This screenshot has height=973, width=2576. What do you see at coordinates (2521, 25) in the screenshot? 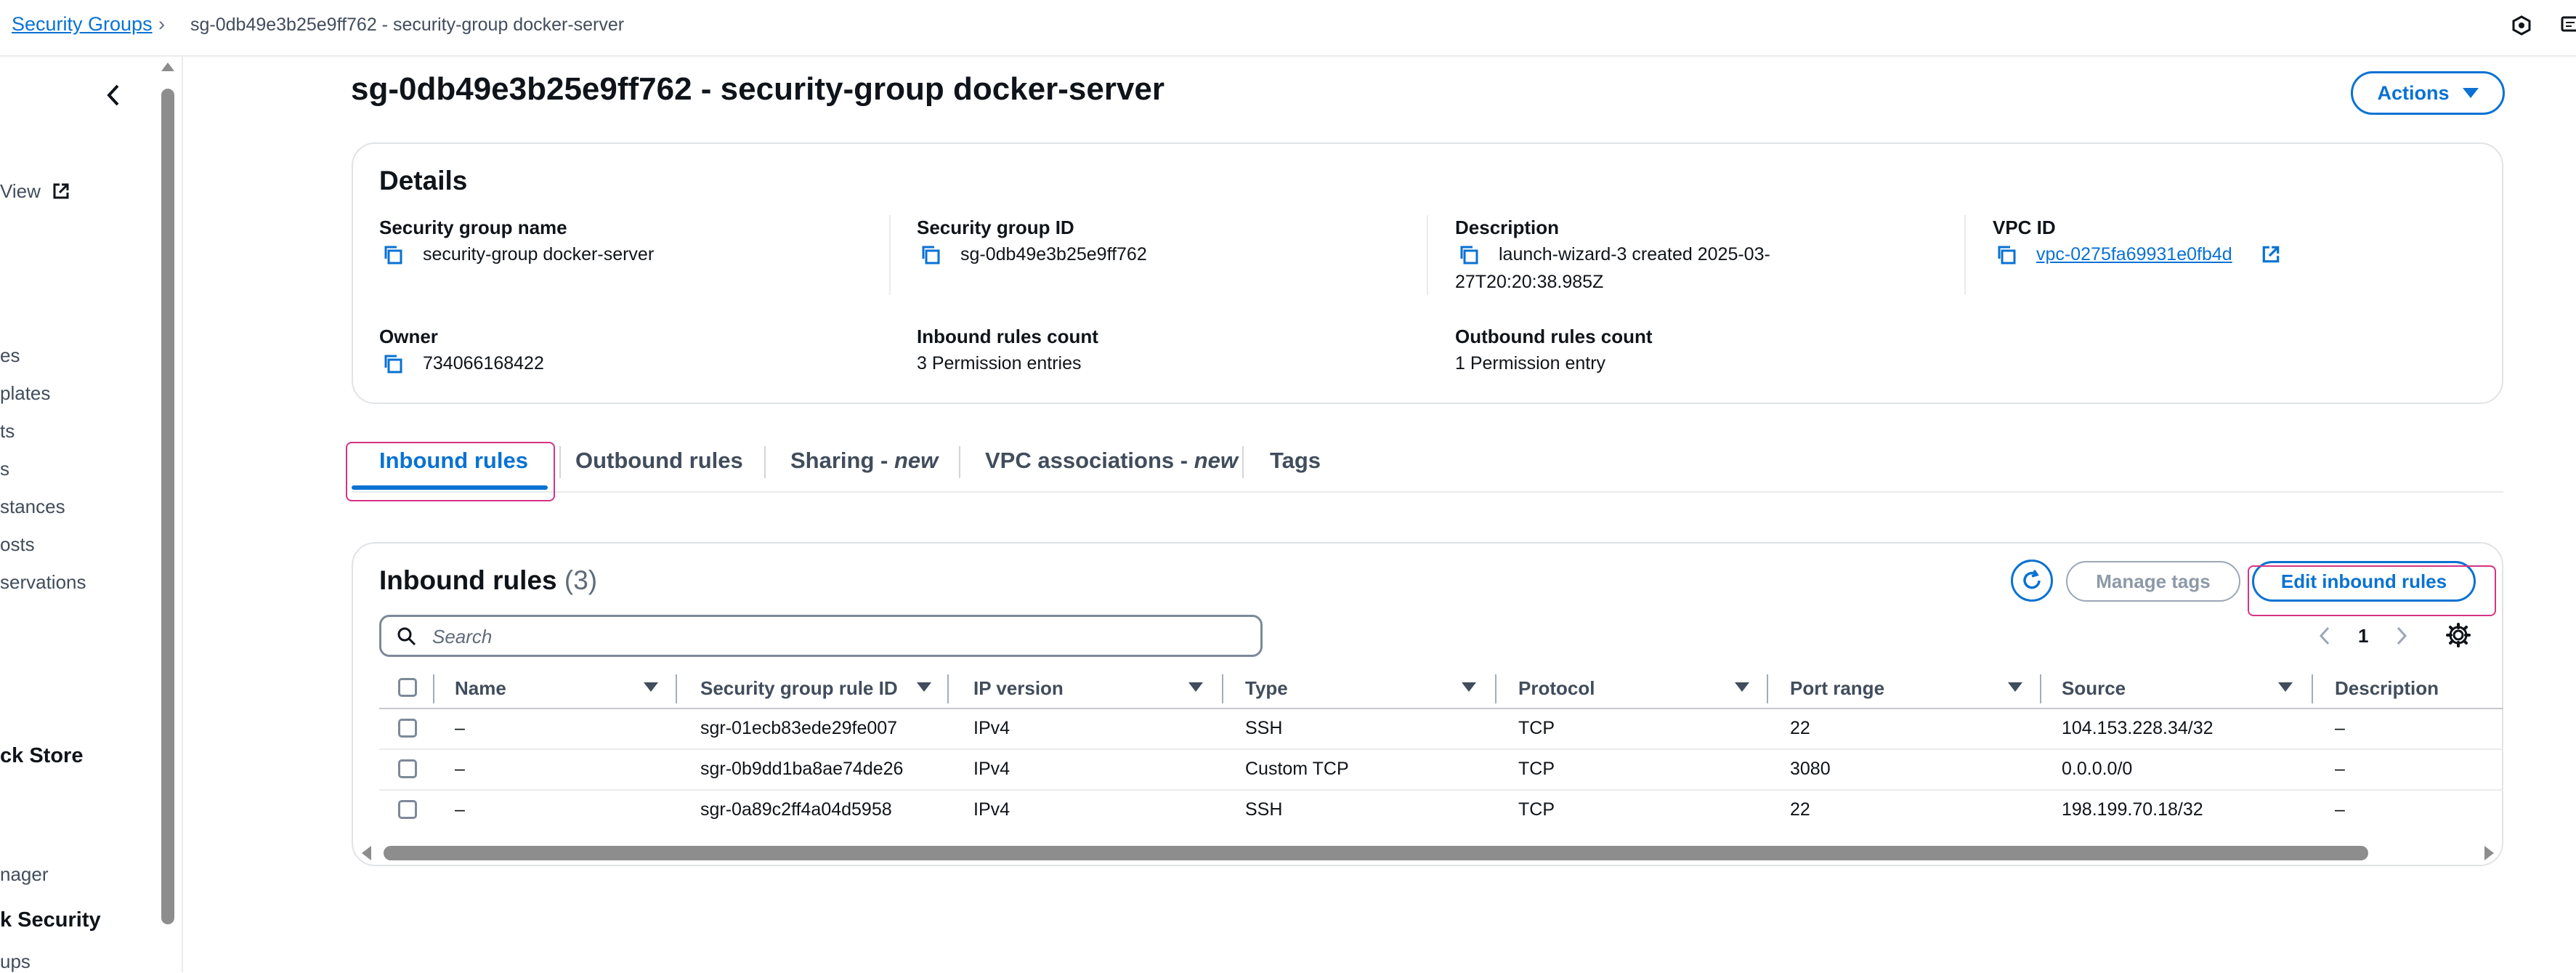
I see `settings-hex-icon` at bounding box center [2521, 25].